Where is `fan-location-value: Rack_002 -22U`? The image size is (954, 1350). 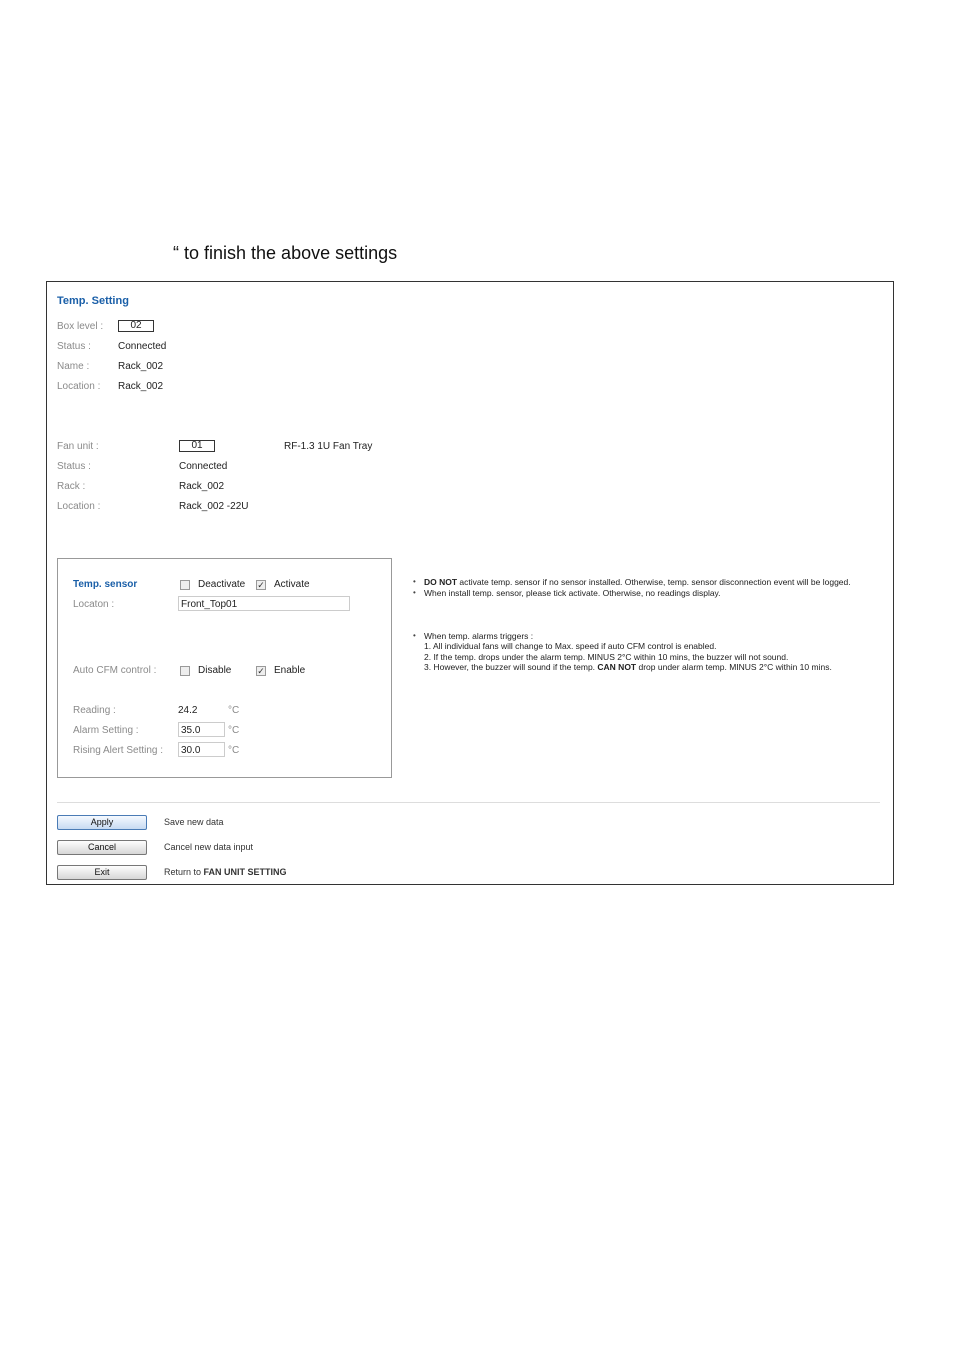 fan-location-value: Rack_002 -22U is located at coordinates (214, 506).